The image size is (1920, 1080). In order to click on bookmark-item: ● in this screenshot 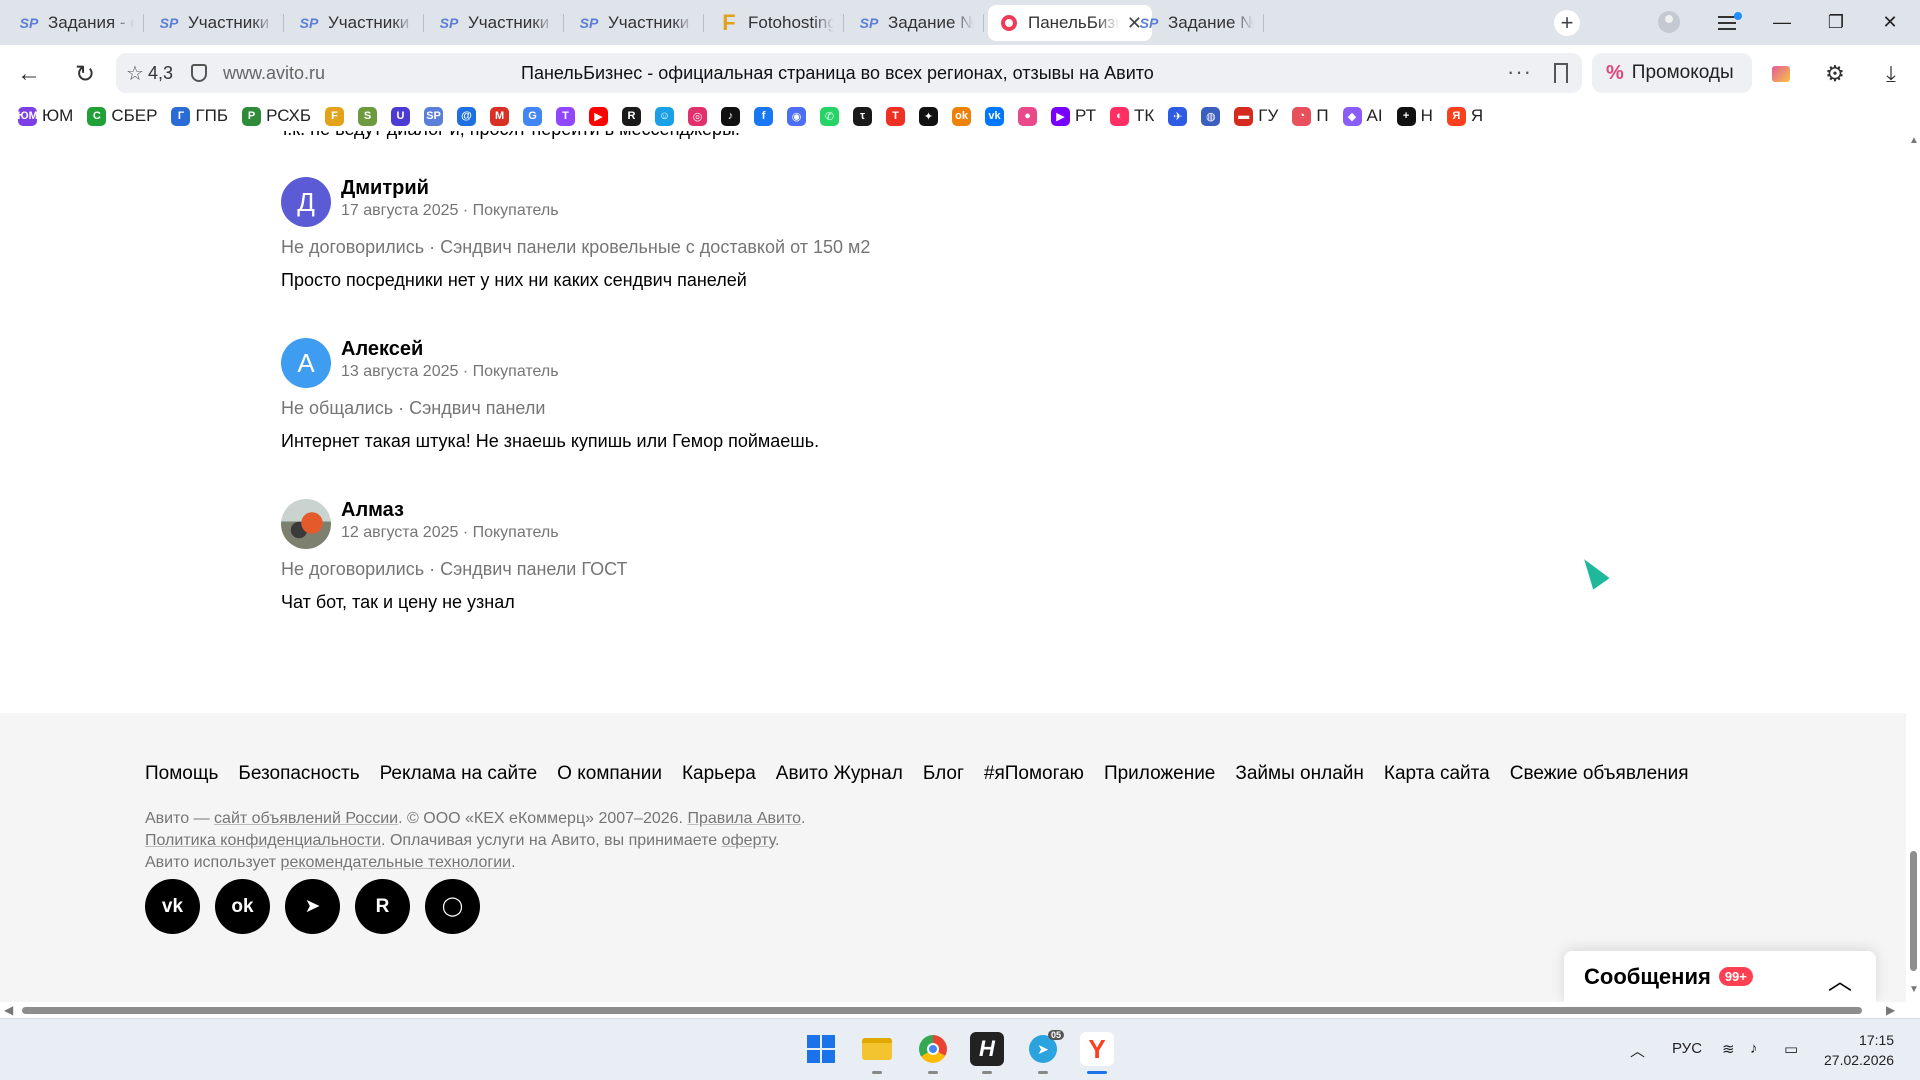, I will do `click(1028, 116)`.